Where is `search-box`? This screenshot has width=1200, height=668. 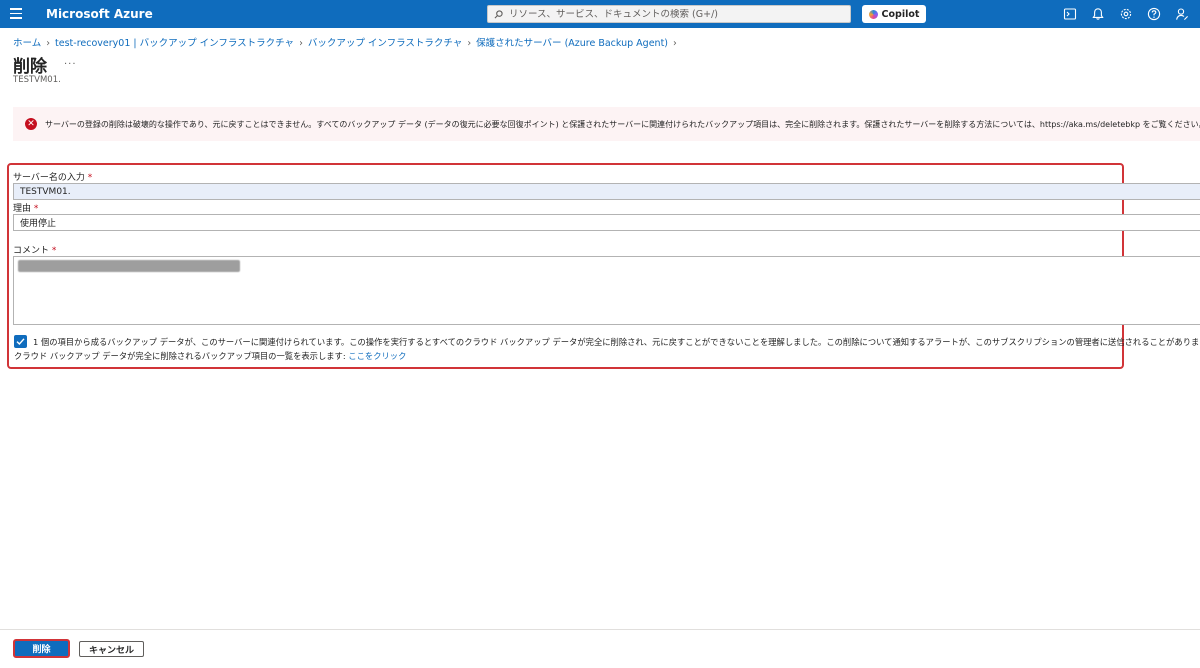
search-box is located at coordinates (669, 14).